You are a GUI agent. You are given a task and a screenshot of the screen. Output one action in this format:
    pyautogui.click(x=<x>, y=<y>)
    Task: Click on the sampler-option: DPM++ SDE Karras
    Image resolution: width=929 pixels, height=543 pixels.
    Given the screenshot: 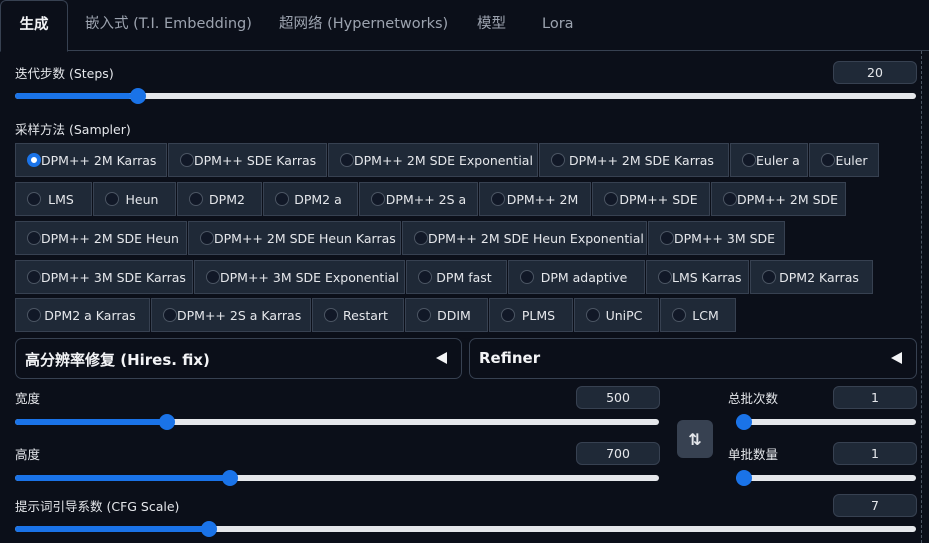 What is the action you would take?
    pyautogui.click(x=247, y=160)
    